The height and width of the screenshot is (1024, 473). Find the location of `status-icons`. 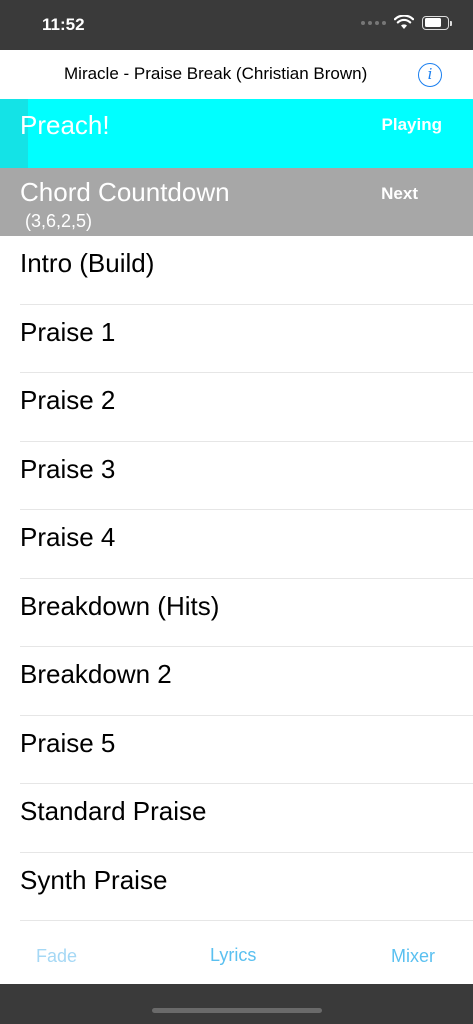

status-icons is located at coordinates (406, 22).